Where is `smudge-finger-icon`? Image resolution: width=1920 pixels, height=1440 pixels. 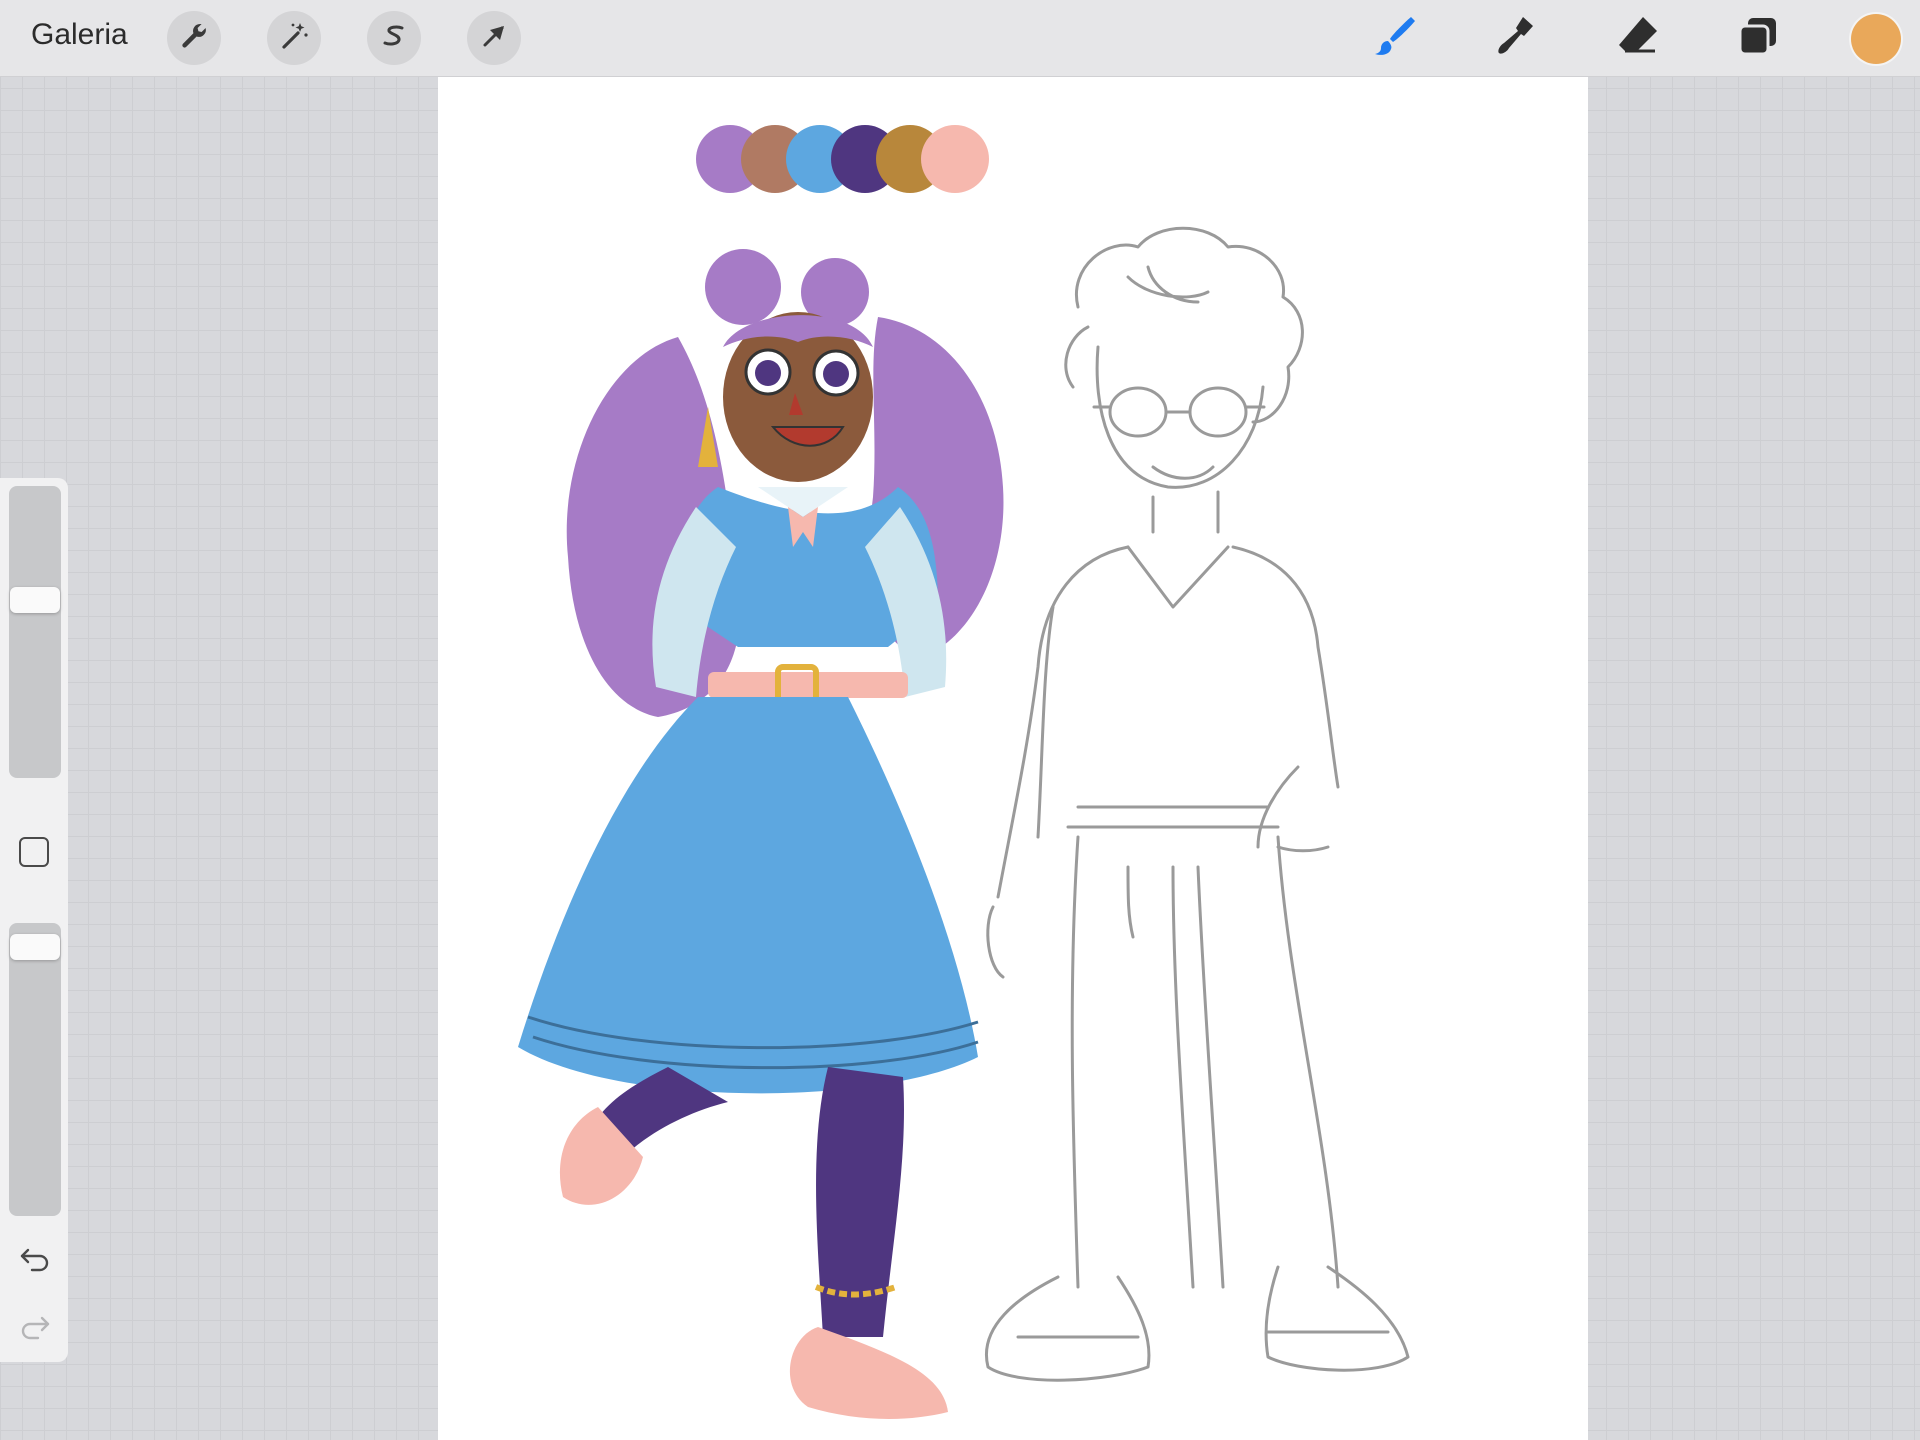
smudge-finger-icon is located at coordinates (1516, 38).